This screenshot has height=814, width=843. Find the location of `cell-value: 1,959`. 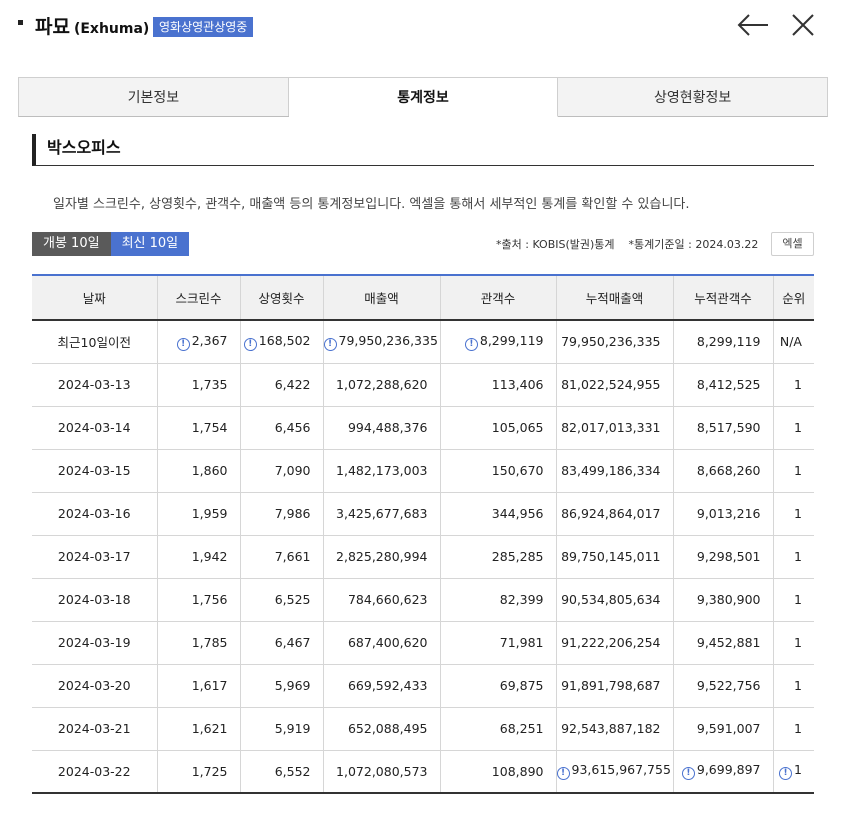

cell-value: 1,959 is located at coordinates (209, 513).